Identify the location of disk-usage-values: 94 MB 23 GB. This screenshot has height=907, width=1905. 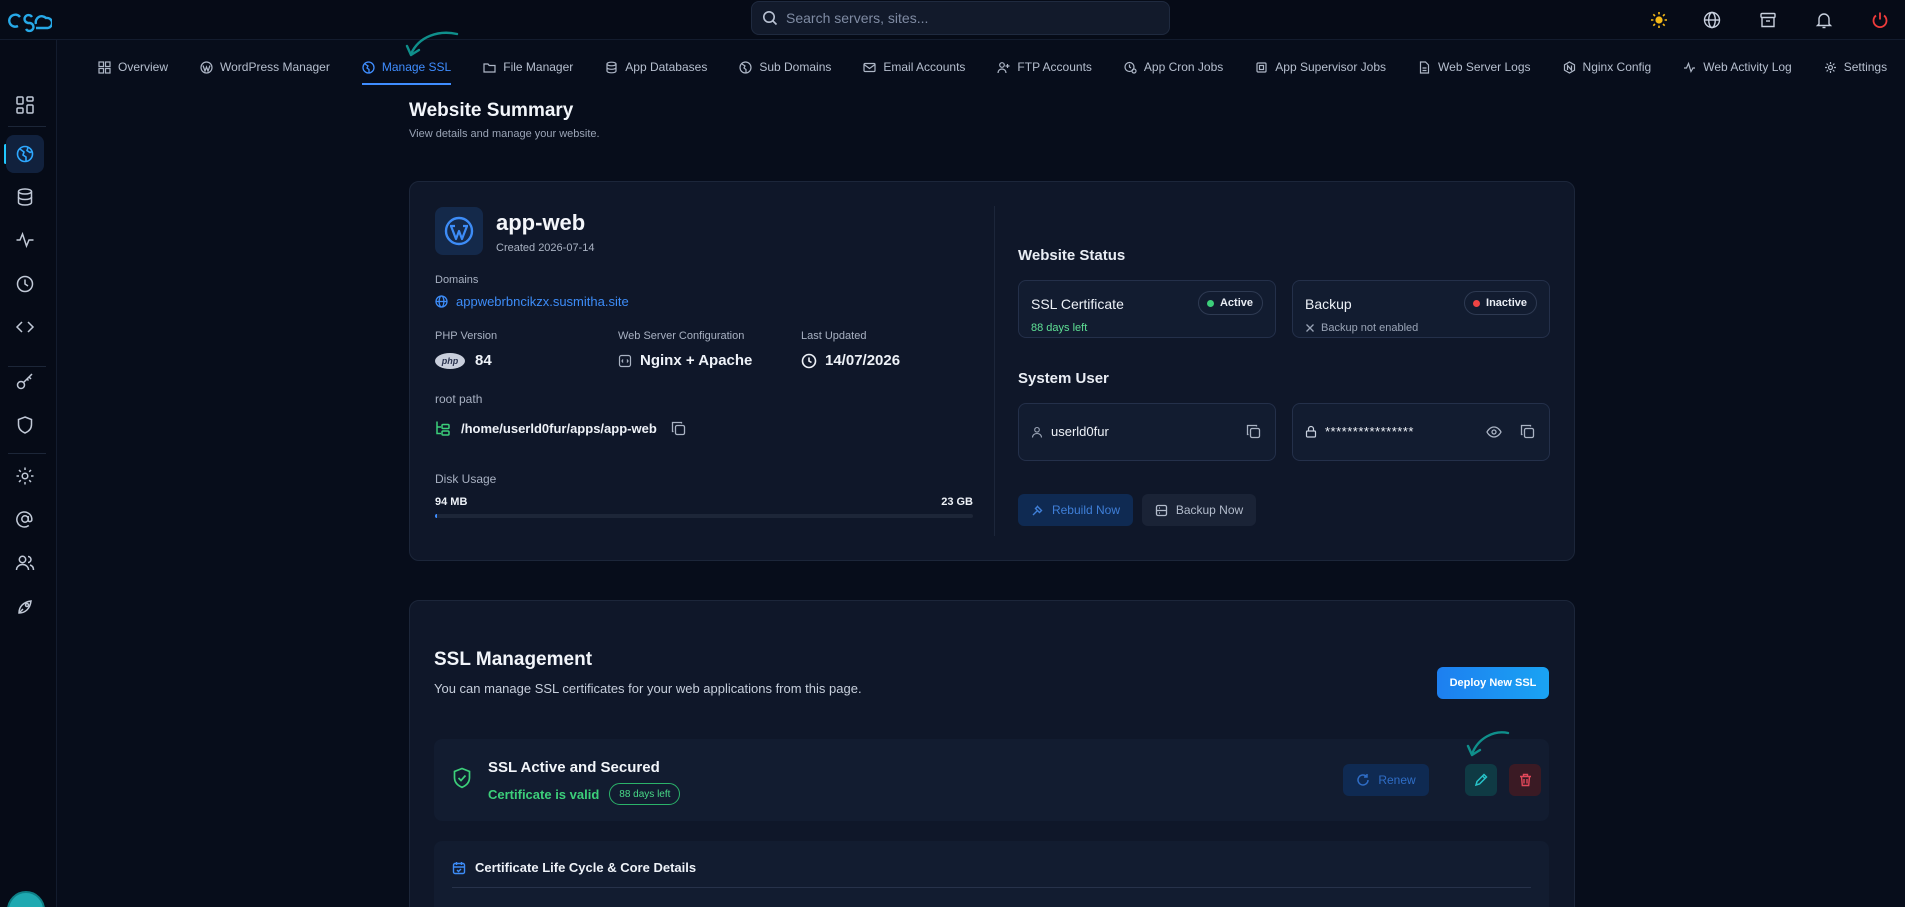
(704, 502).